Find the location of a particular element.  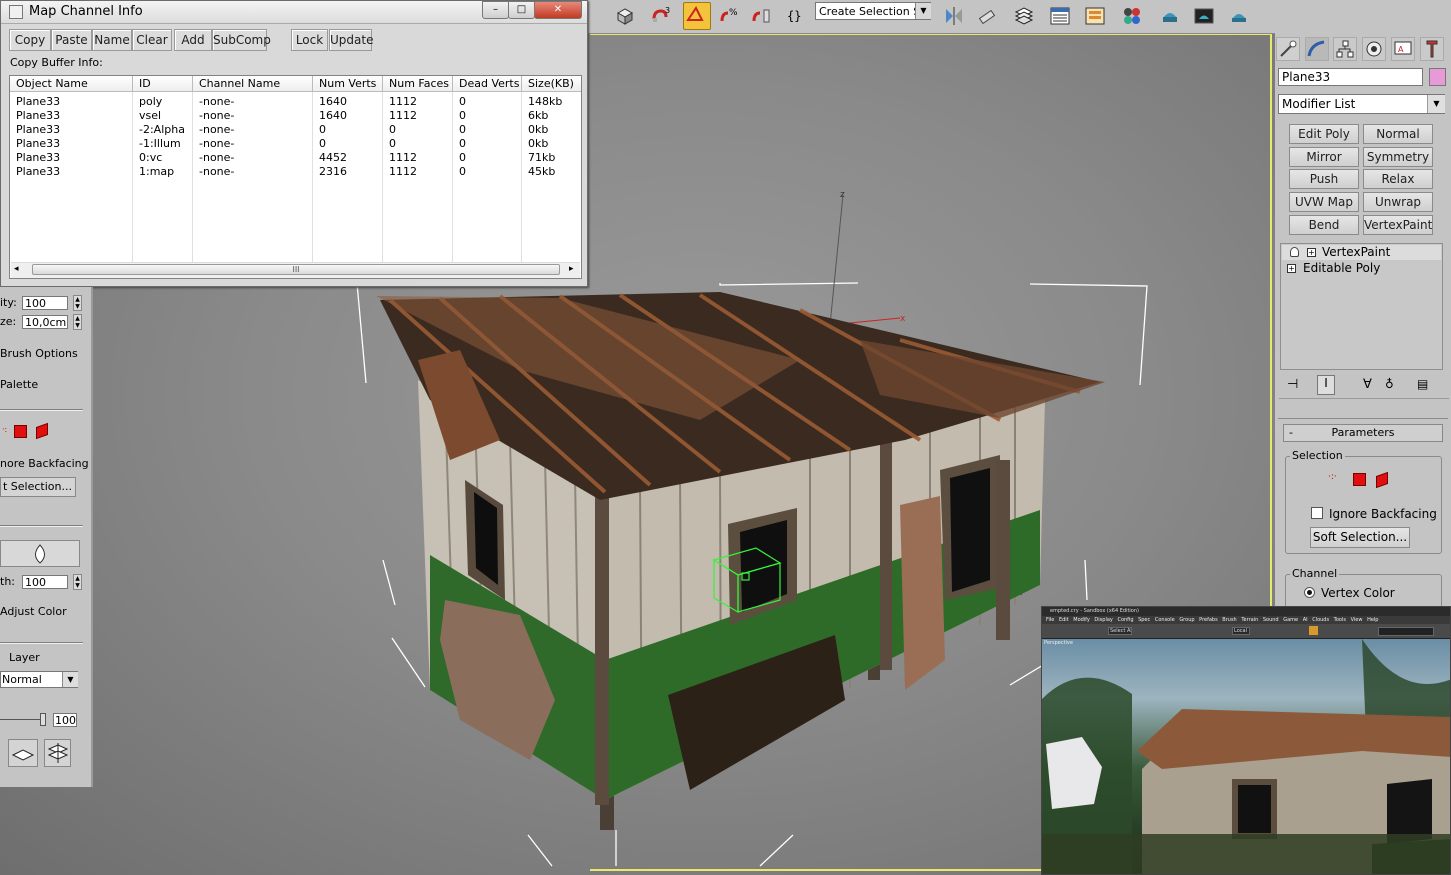

graphite-ribbon-icon is located at coordinates (1060, 16).